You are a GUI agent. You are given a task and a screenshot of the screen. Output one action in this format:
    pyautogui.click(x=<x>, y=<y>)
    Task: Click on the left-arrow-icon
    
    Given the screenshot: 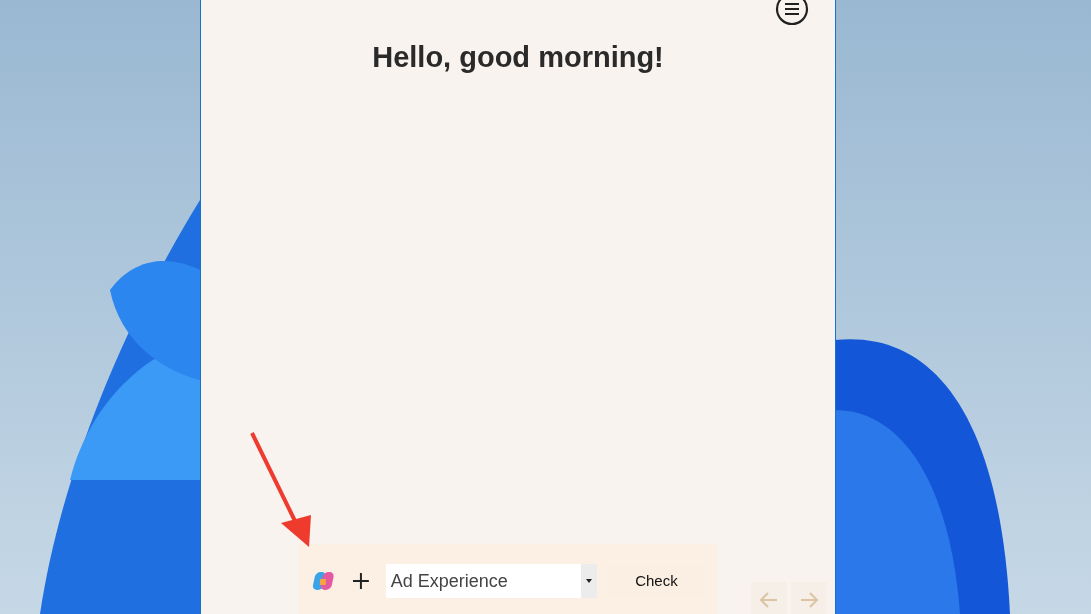 What is the action you would take?
    pyautogui.click(x=769, y=600)
    